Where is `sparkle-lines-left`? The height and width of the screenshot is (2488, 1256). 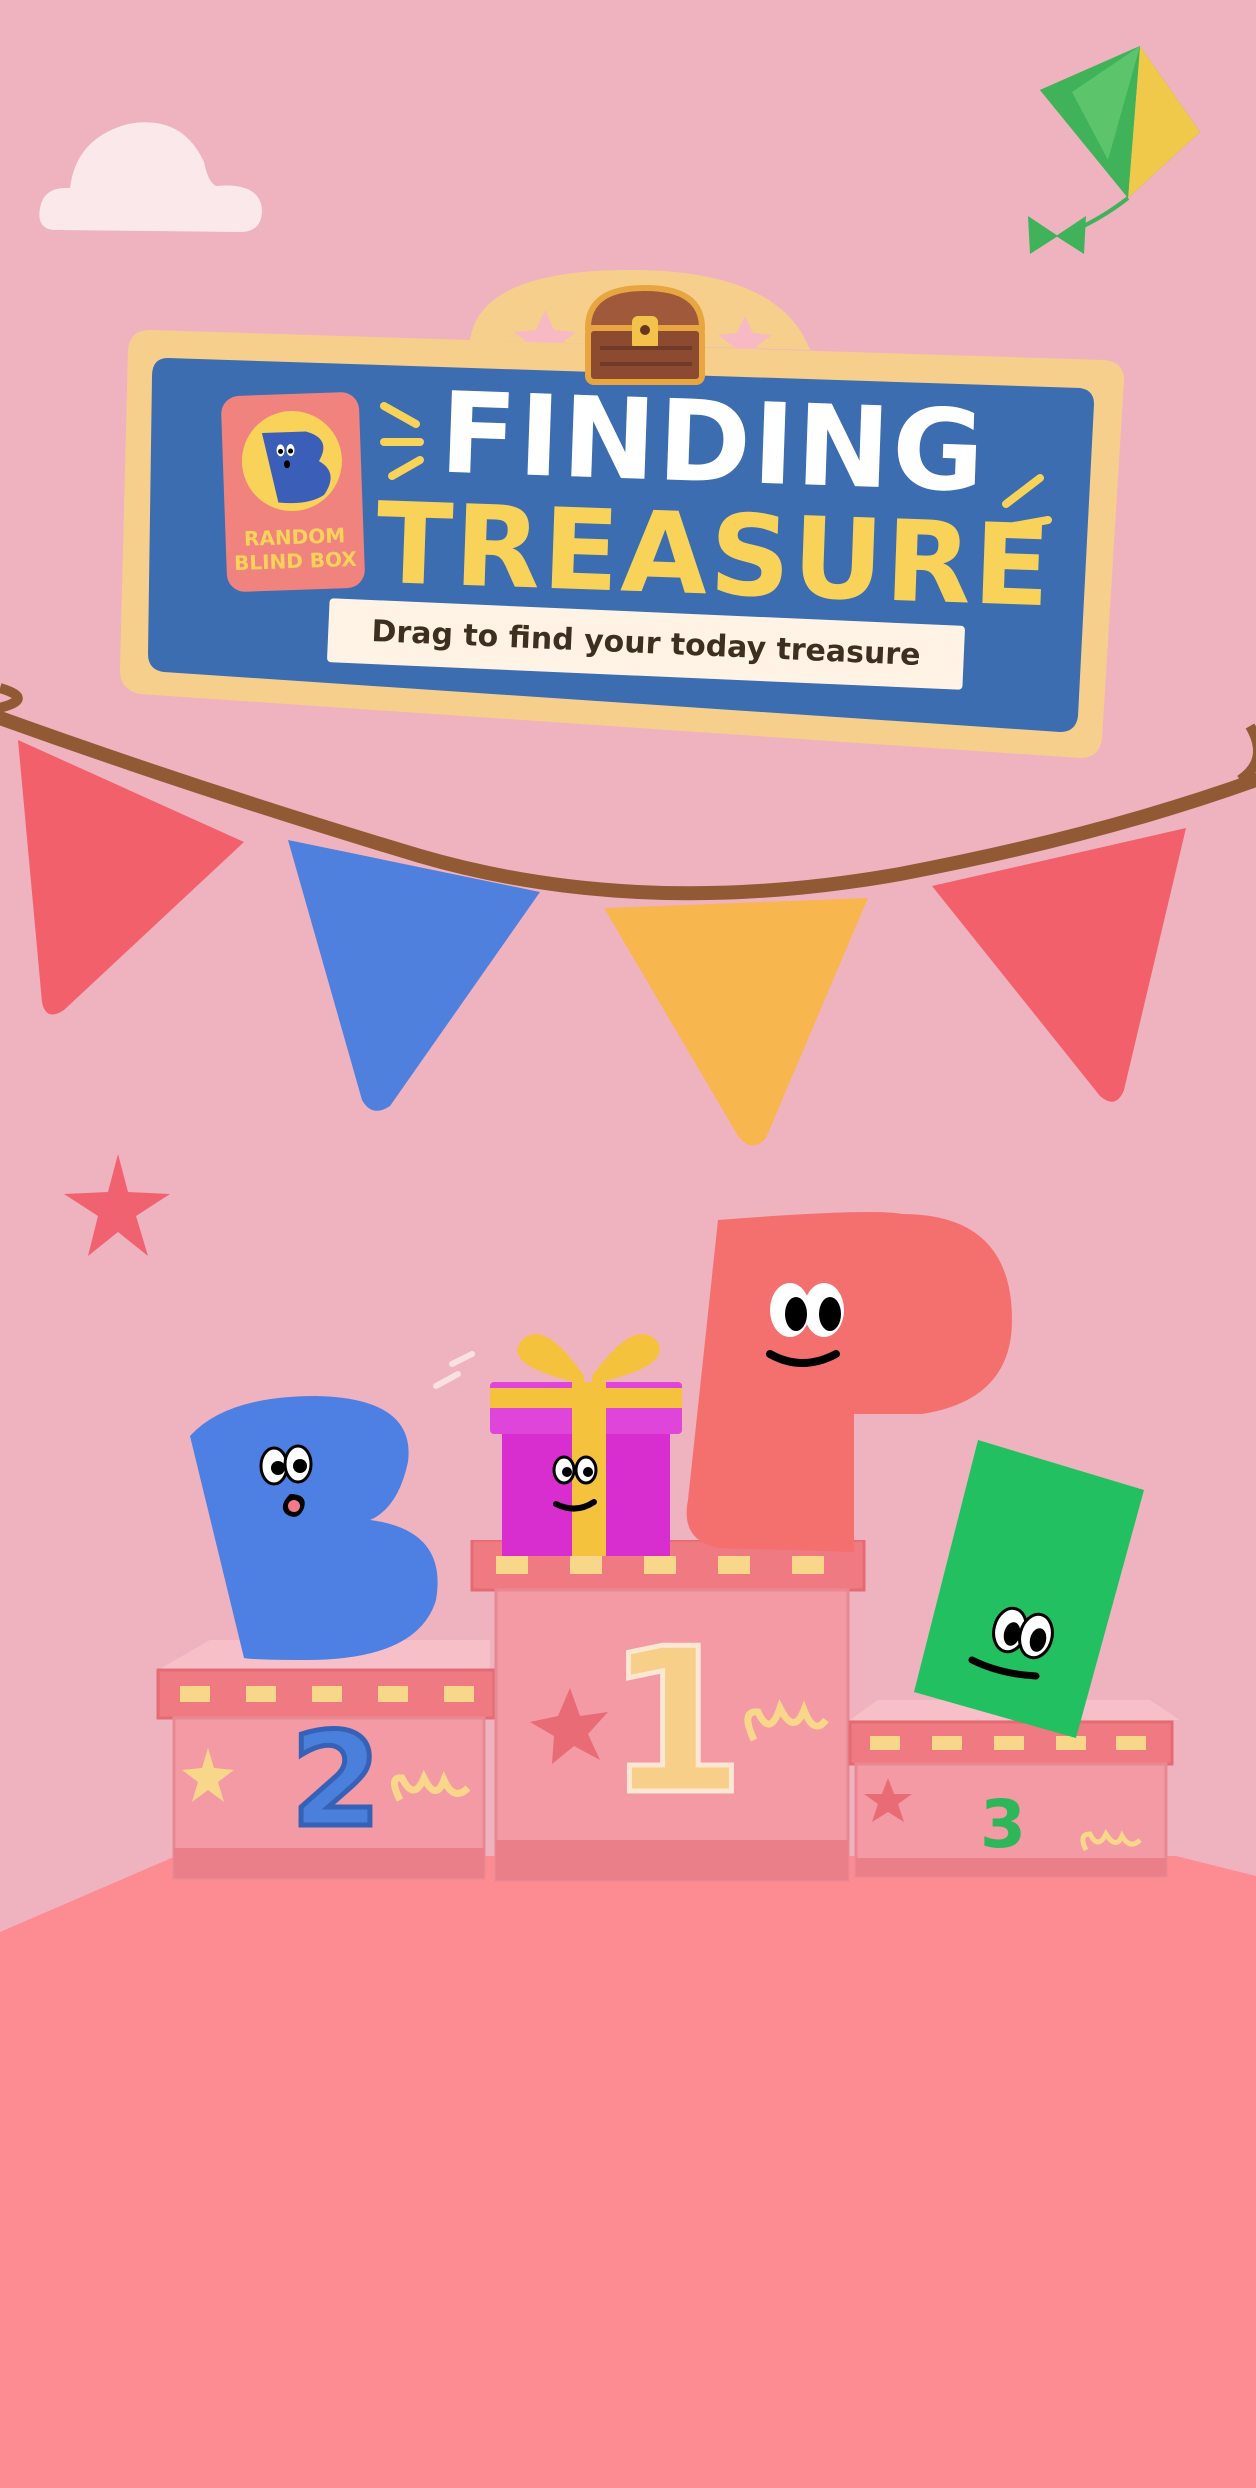 sparkle-lines-left is located at coordinates (402, 441).